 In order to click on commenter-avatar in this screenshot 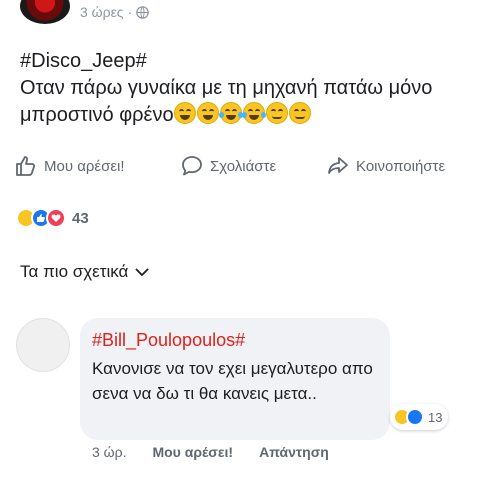, I will do `click(43, 345)`.